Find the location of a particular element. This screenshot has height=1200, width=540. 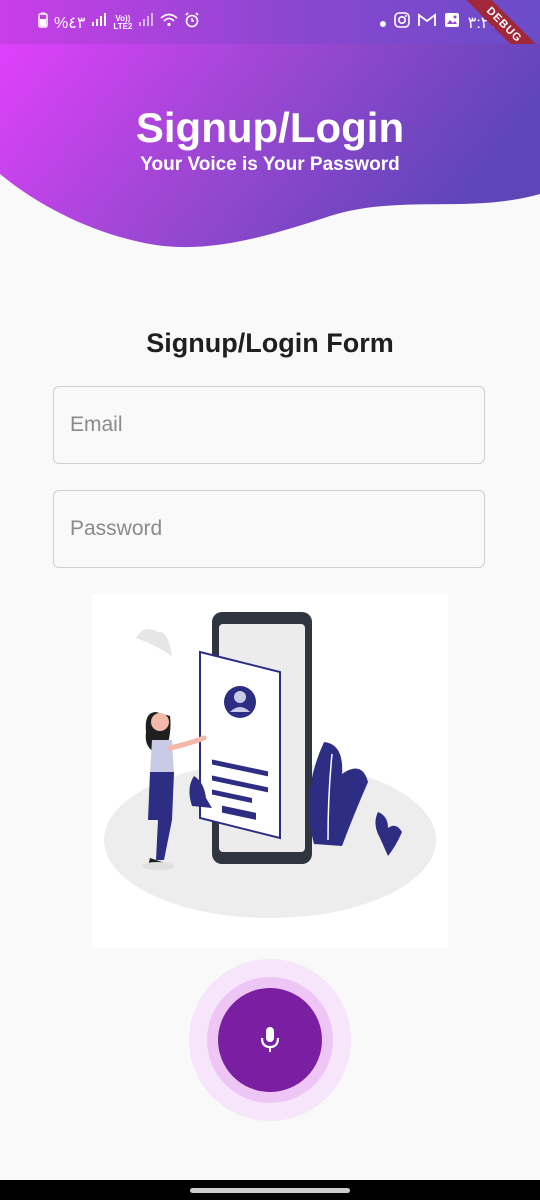

form-title: Signup/Login Form is located at coordinates (270, 343).